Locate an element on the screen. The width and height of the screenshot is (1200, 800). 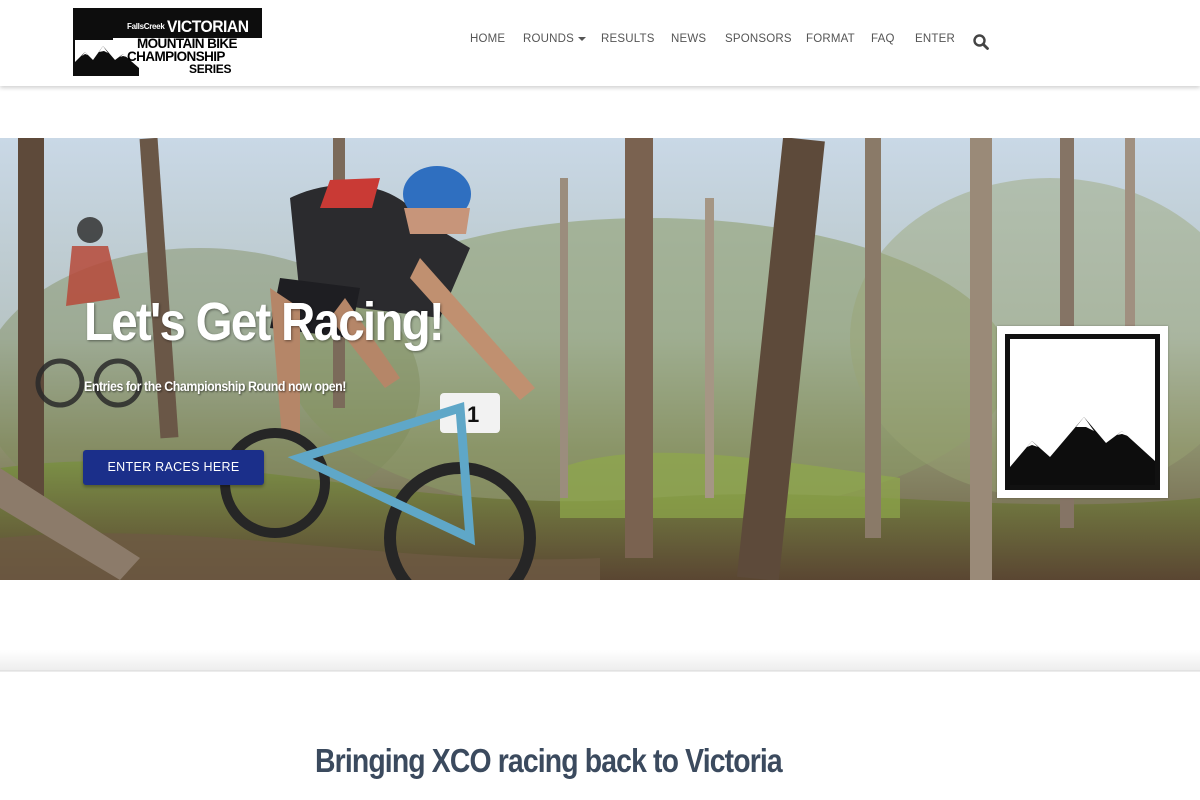
chevron-down-icon is located at coordinates (582, 38).